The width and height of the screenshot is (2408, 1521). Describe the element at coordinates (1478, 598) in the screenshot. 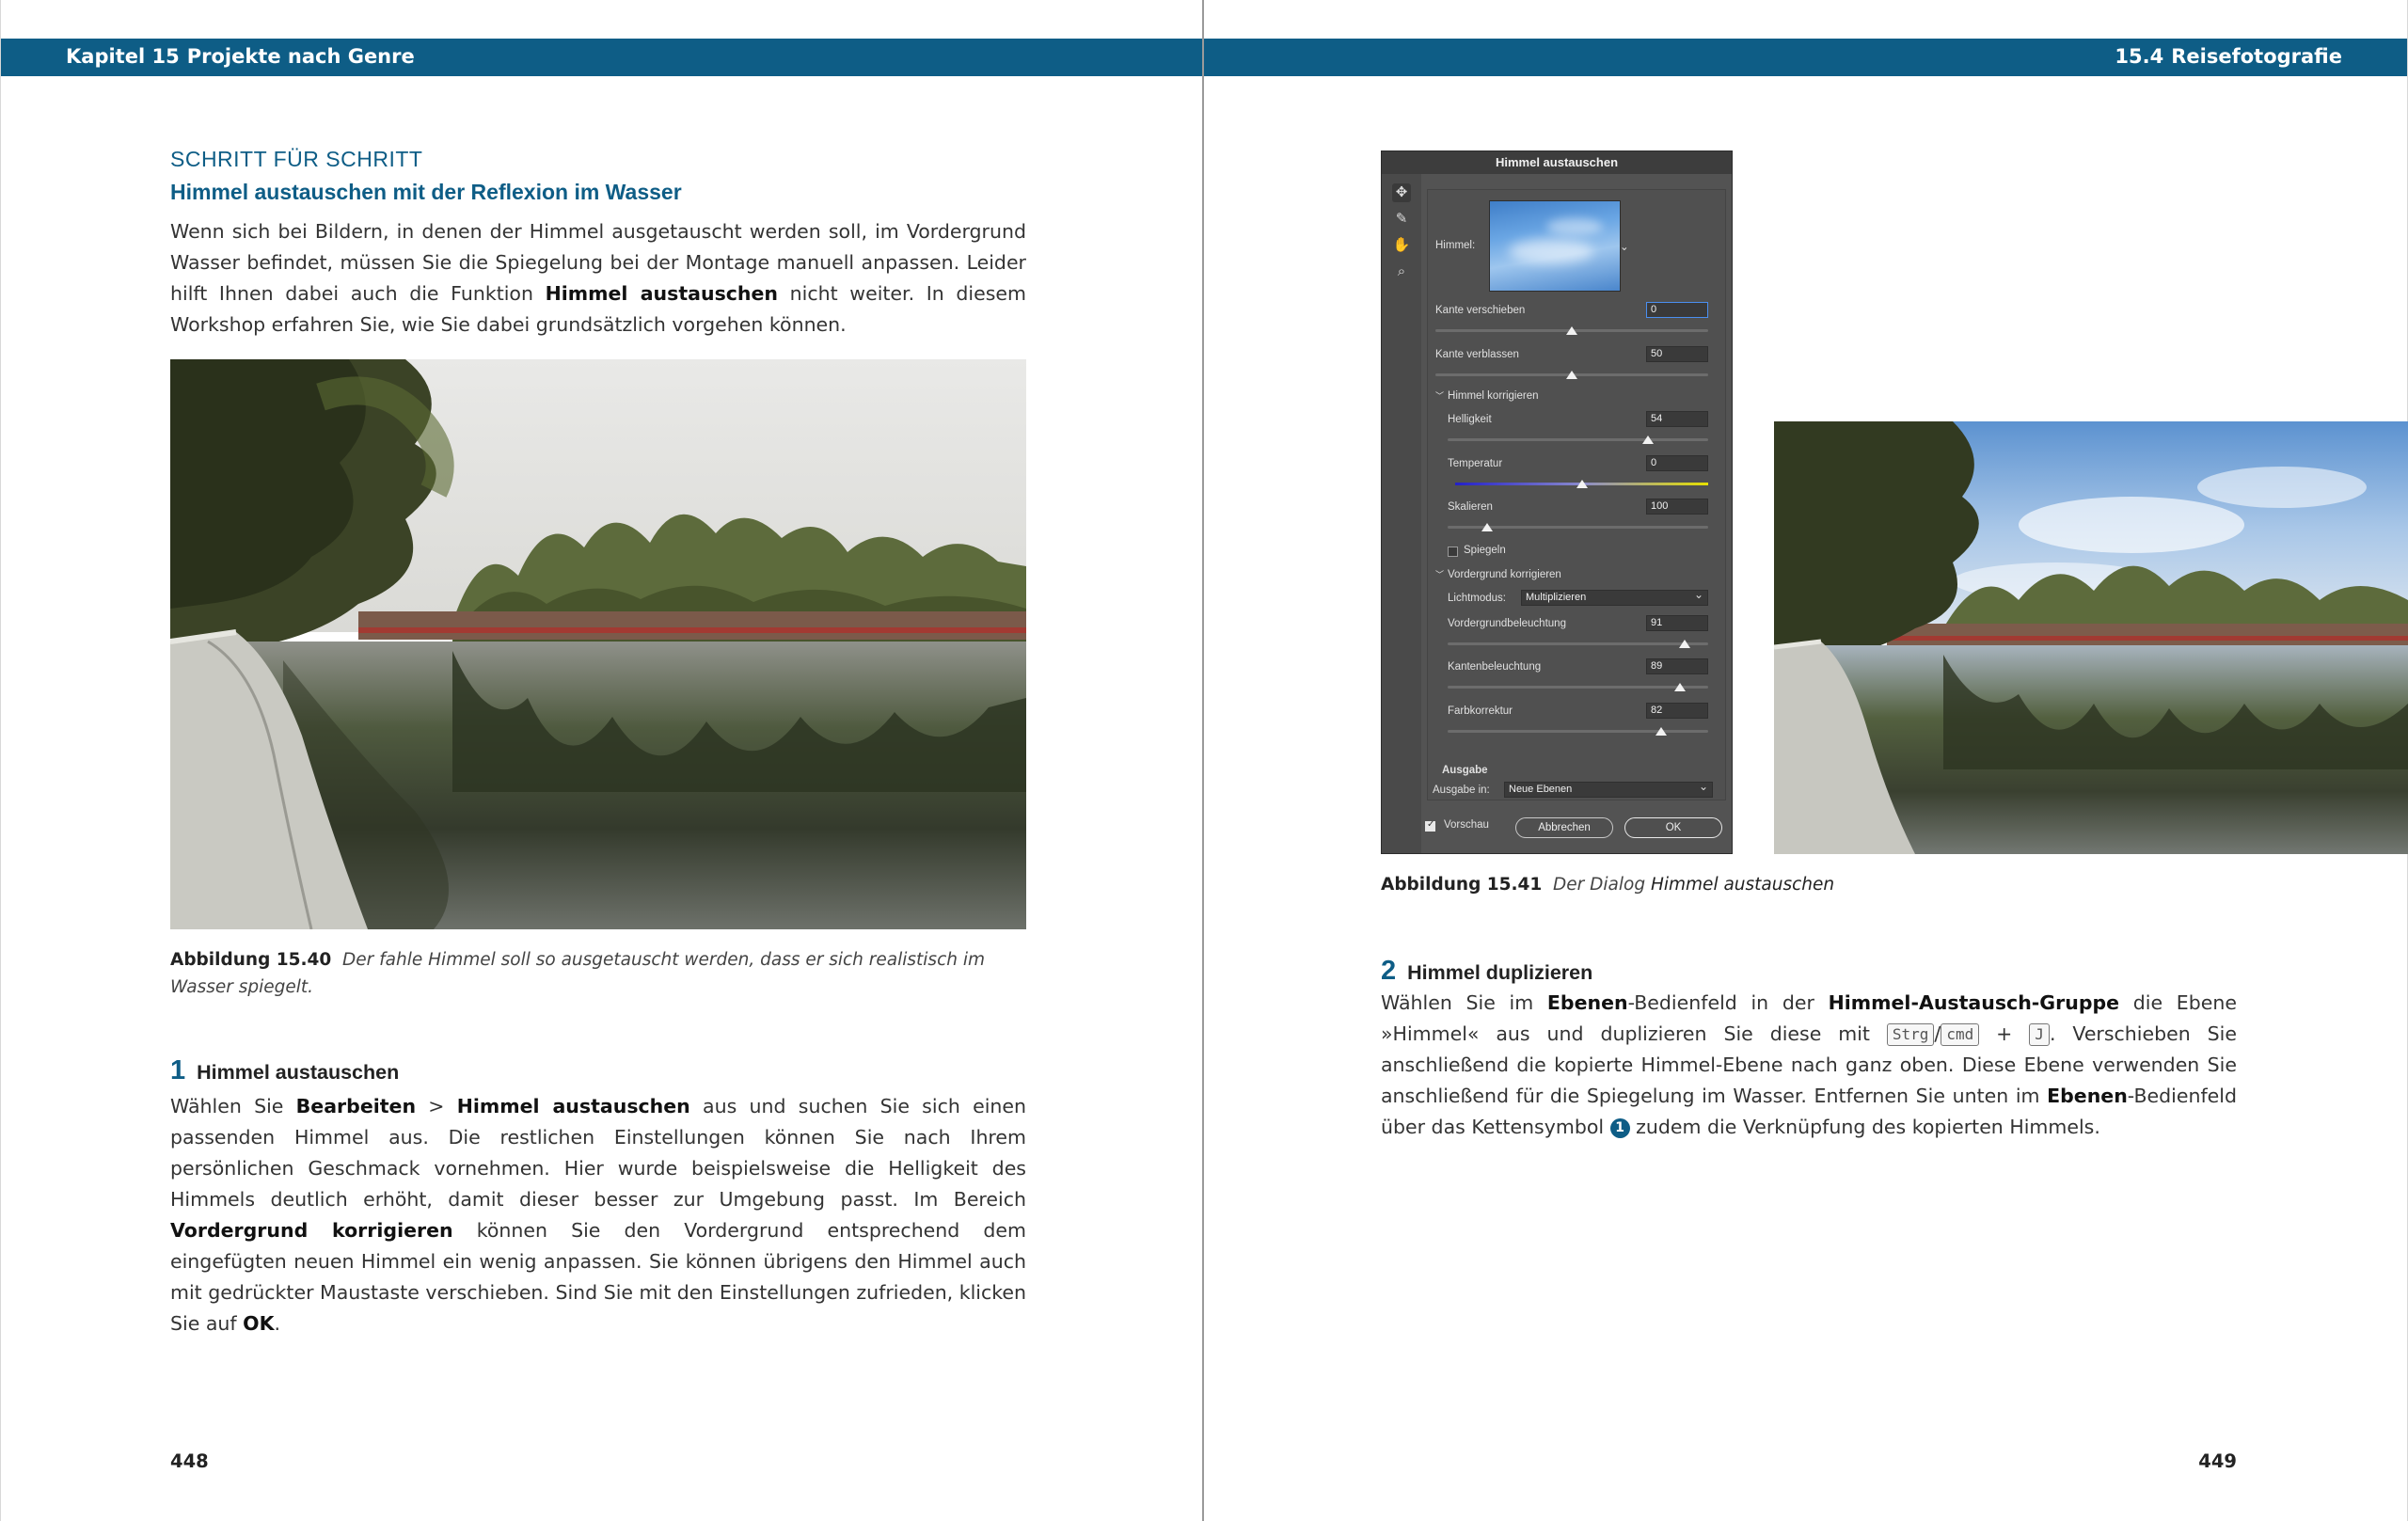

I see `lighting-mode-label: Lichtmodus:` at that location.